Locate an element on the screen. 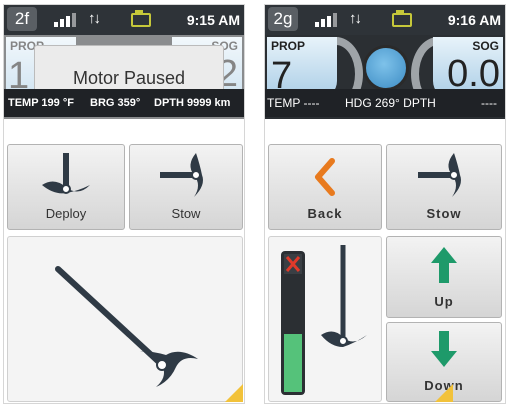 The width and height of the screenshot is (507, 408). back-button: Back is located at coordinates (325, 187).